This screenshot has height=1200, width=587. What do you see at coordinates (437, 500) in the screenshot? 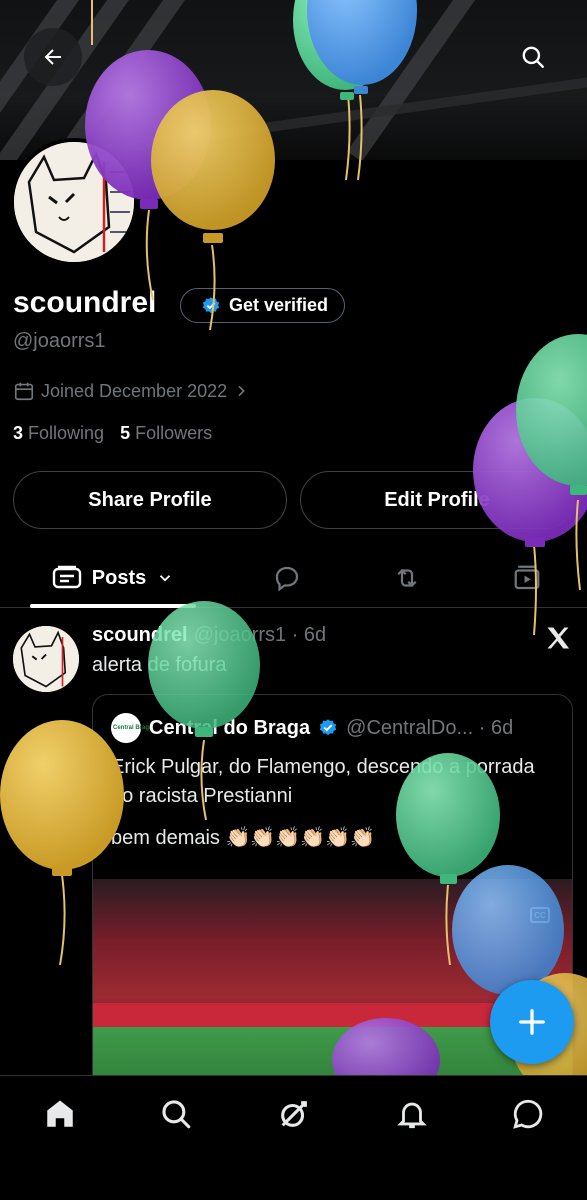
I see `edit-profile-button: Edit Profile` at bounding box center [437, 500].